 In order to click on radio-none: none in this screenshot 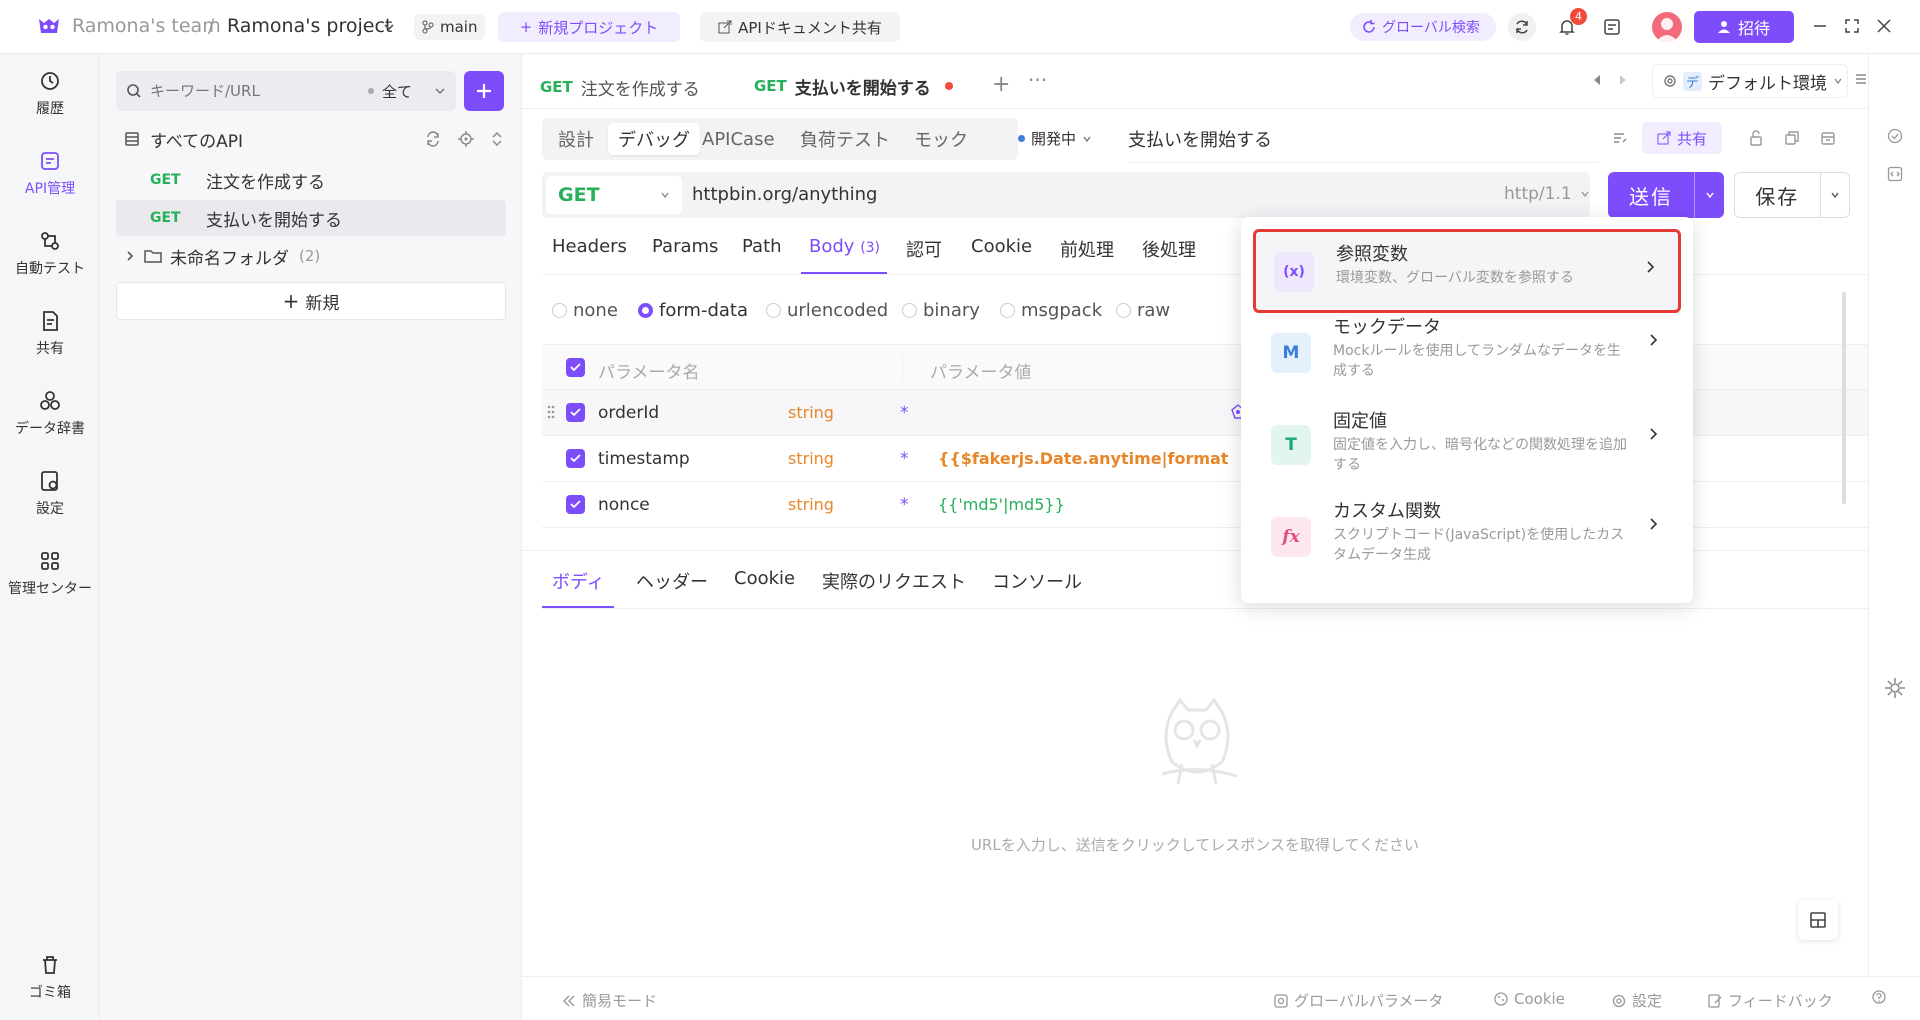, I will do `click(585, 310)`.